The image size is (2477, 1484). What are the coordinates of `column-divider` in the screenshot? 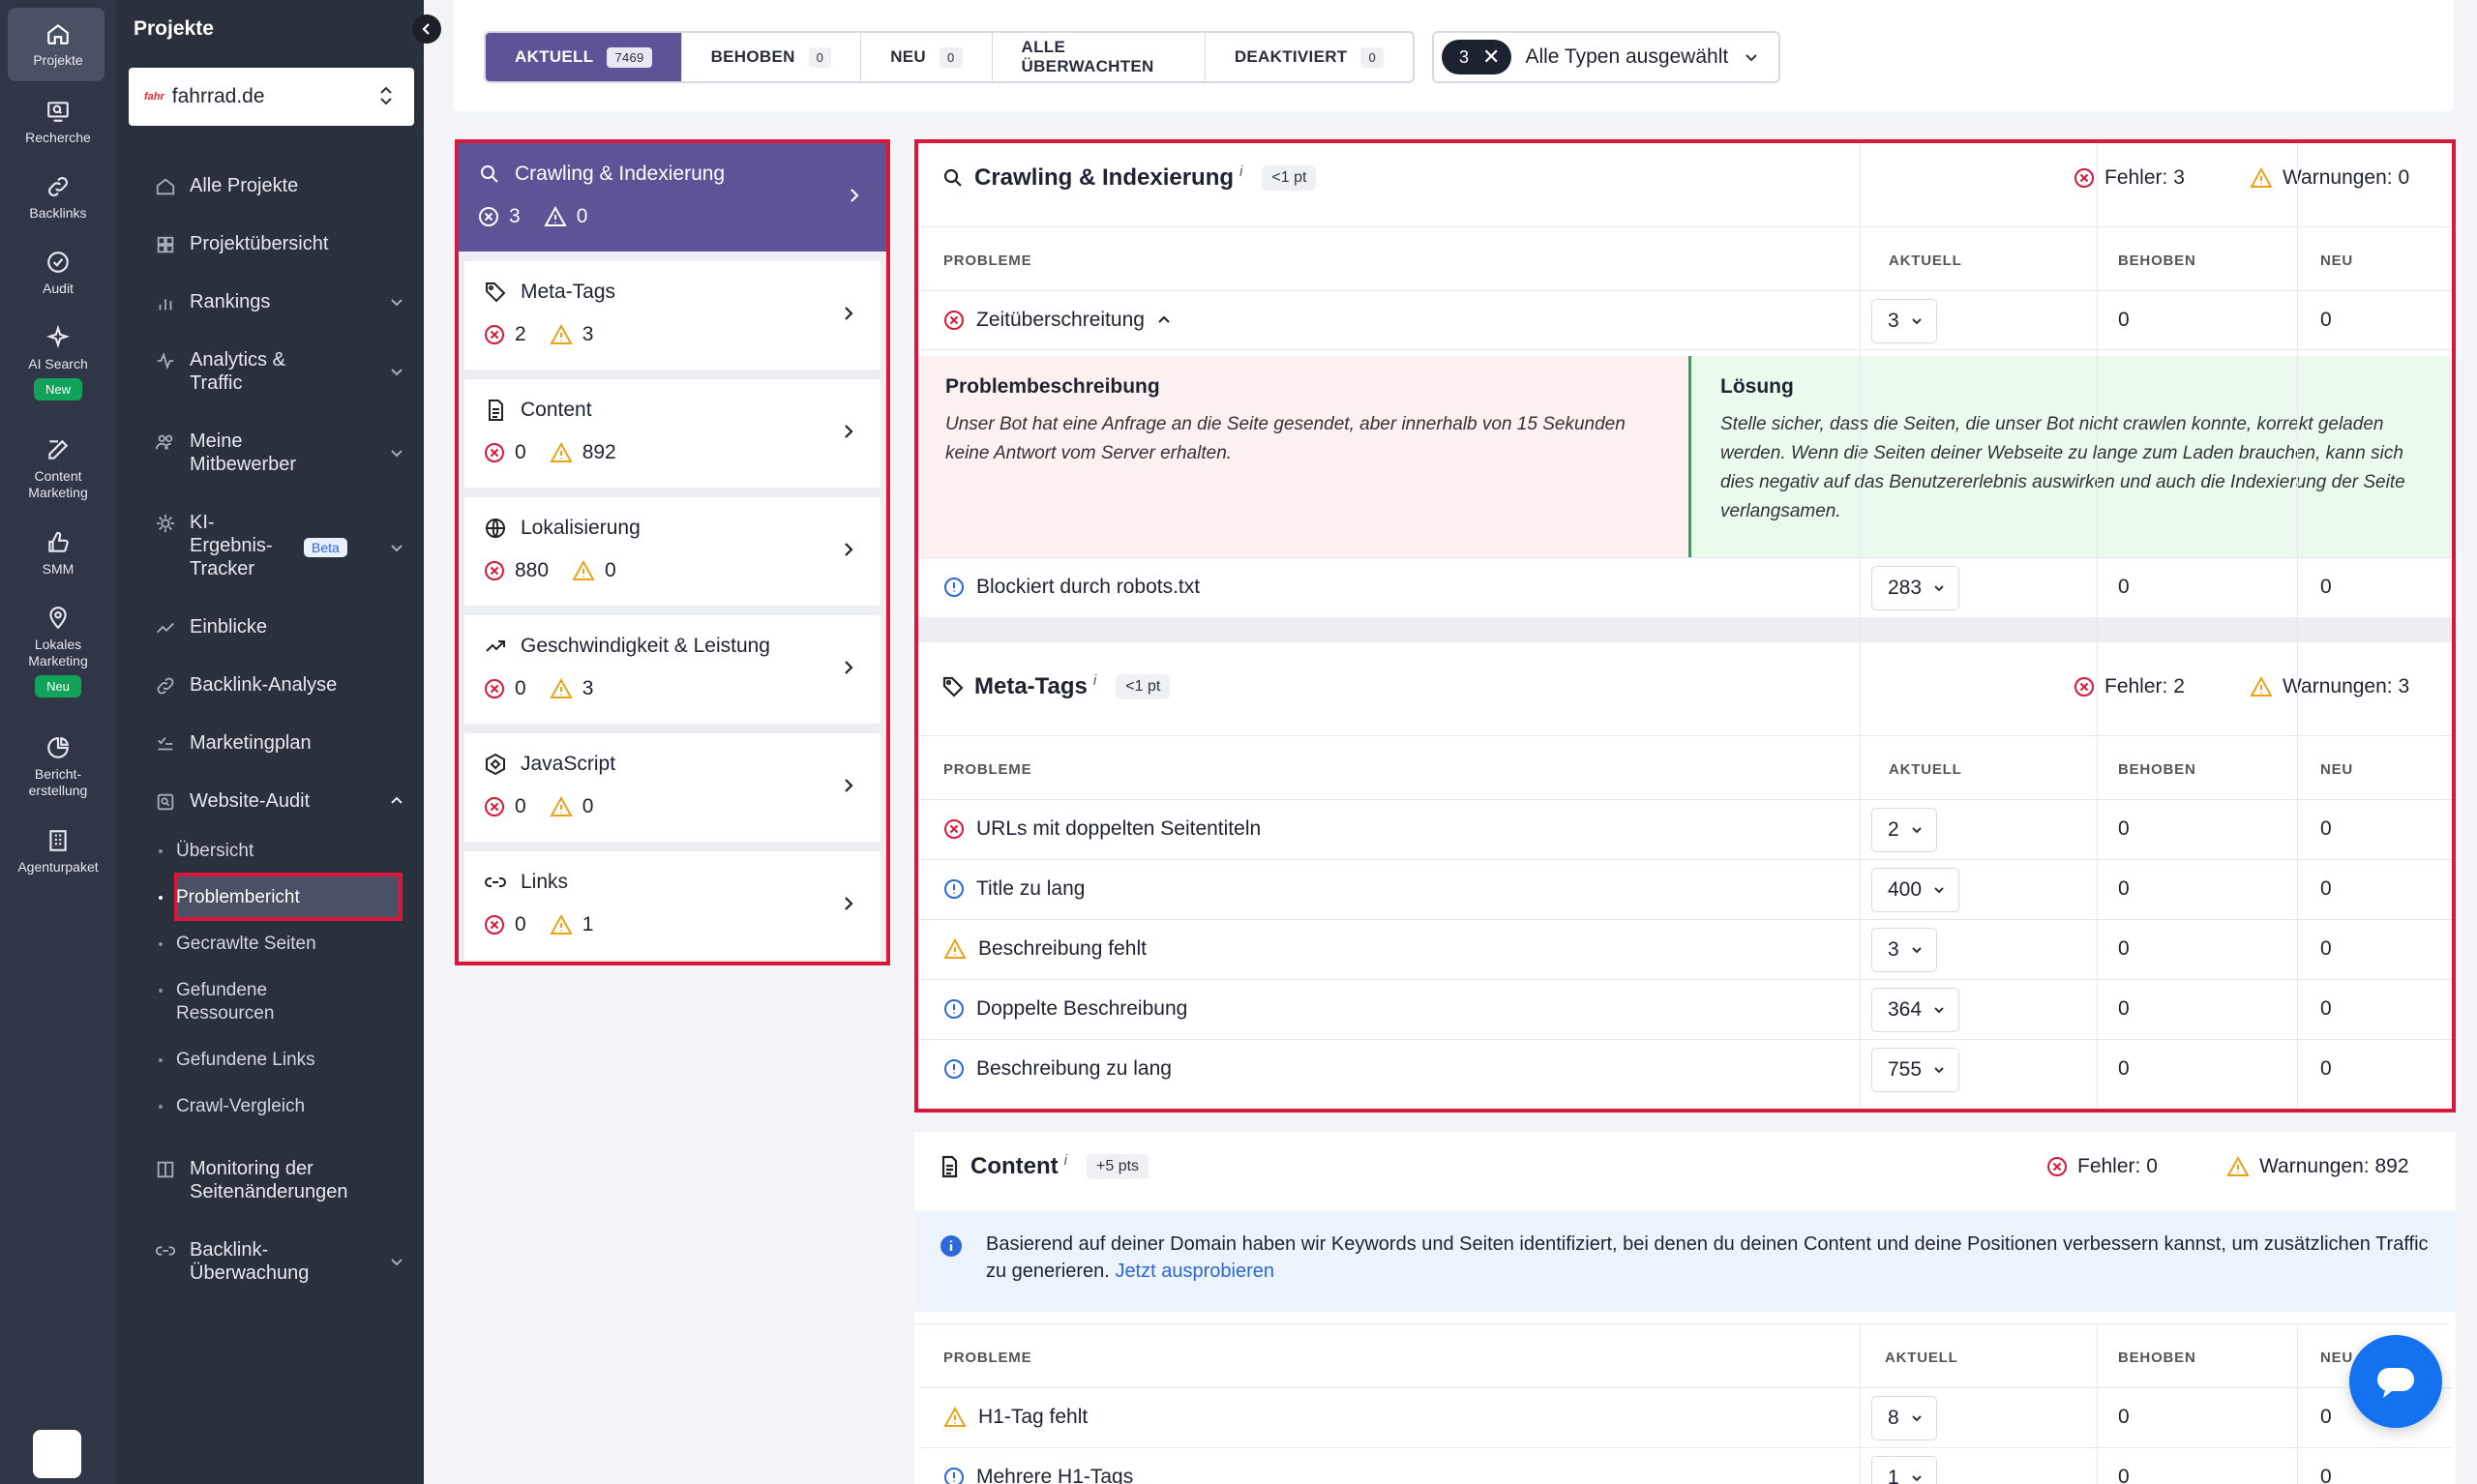 It's located at (2097, 1403).